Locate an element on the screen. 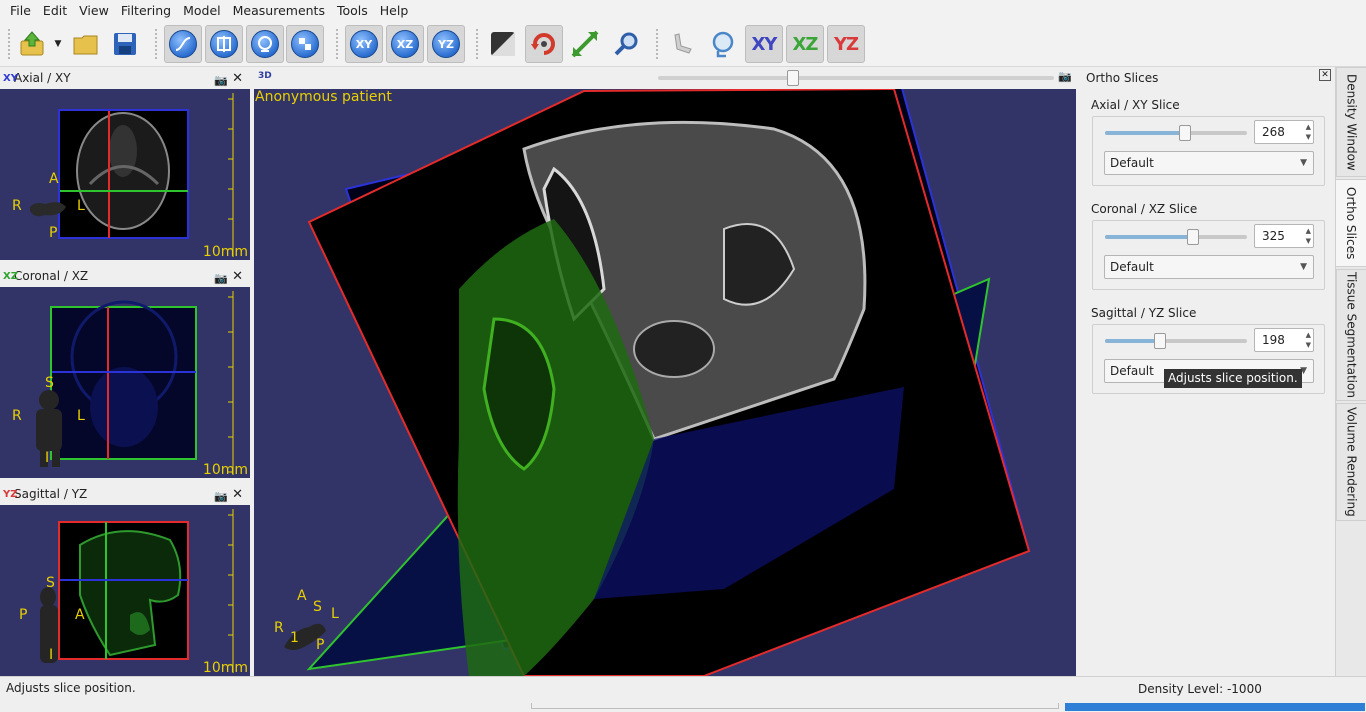 The height and width of the screenshot is (712, 1366). menu-file: File is located at coordinates (20, 10).